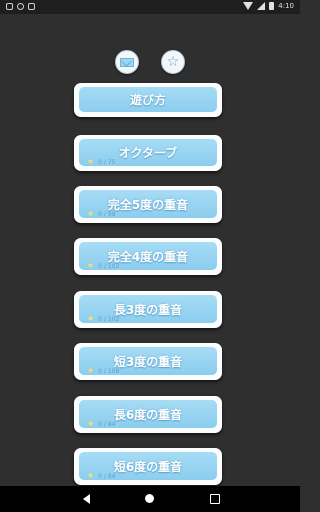 The image size is (320, 512). I want to click on battery-icon, so click(272, 6).